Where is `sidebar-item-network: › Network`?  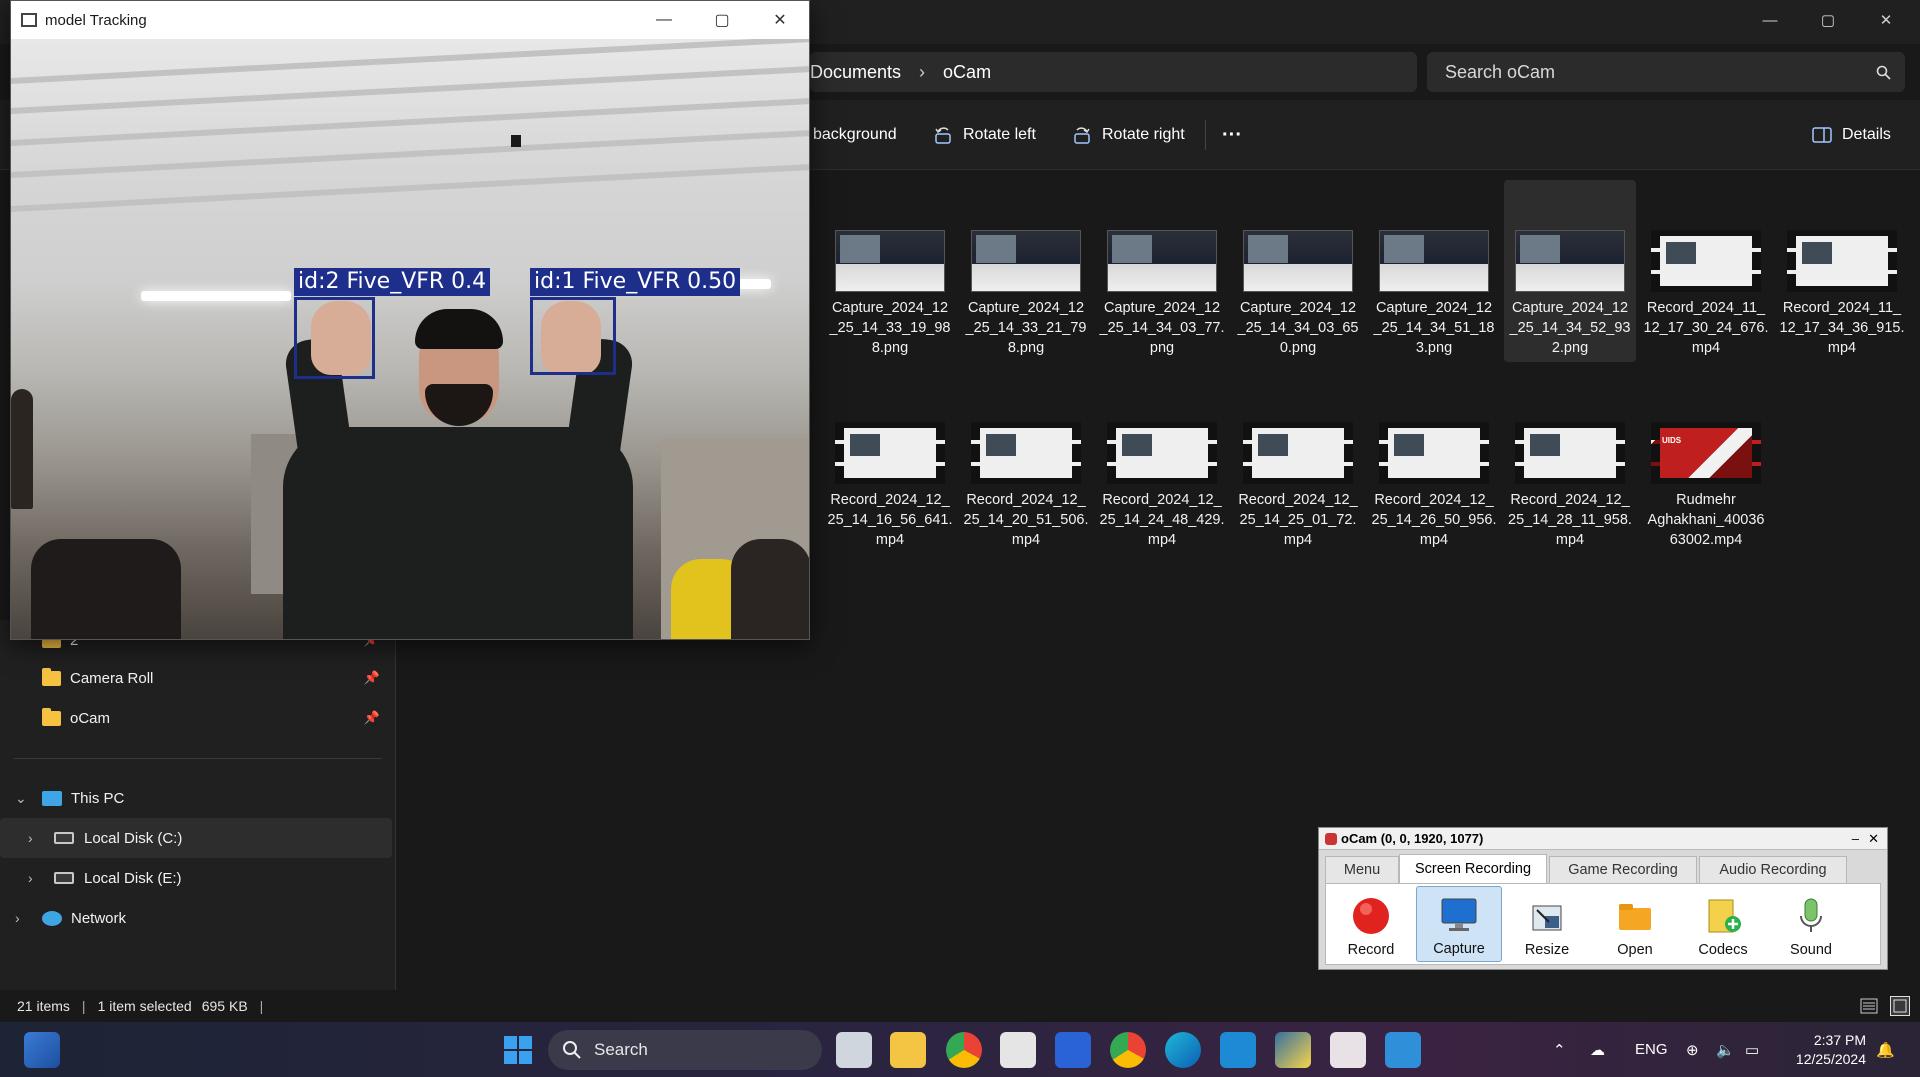
sidebar-item-network: › Network is located at coordinates (196, 918).